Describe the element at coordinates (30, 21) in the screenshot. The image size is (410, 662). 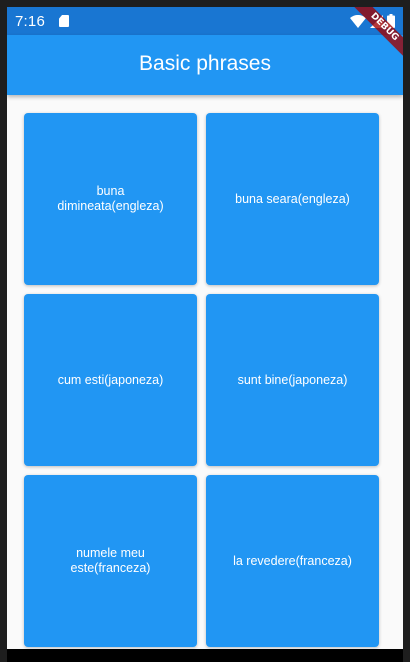
I see `status-time: 7:16` at that location.